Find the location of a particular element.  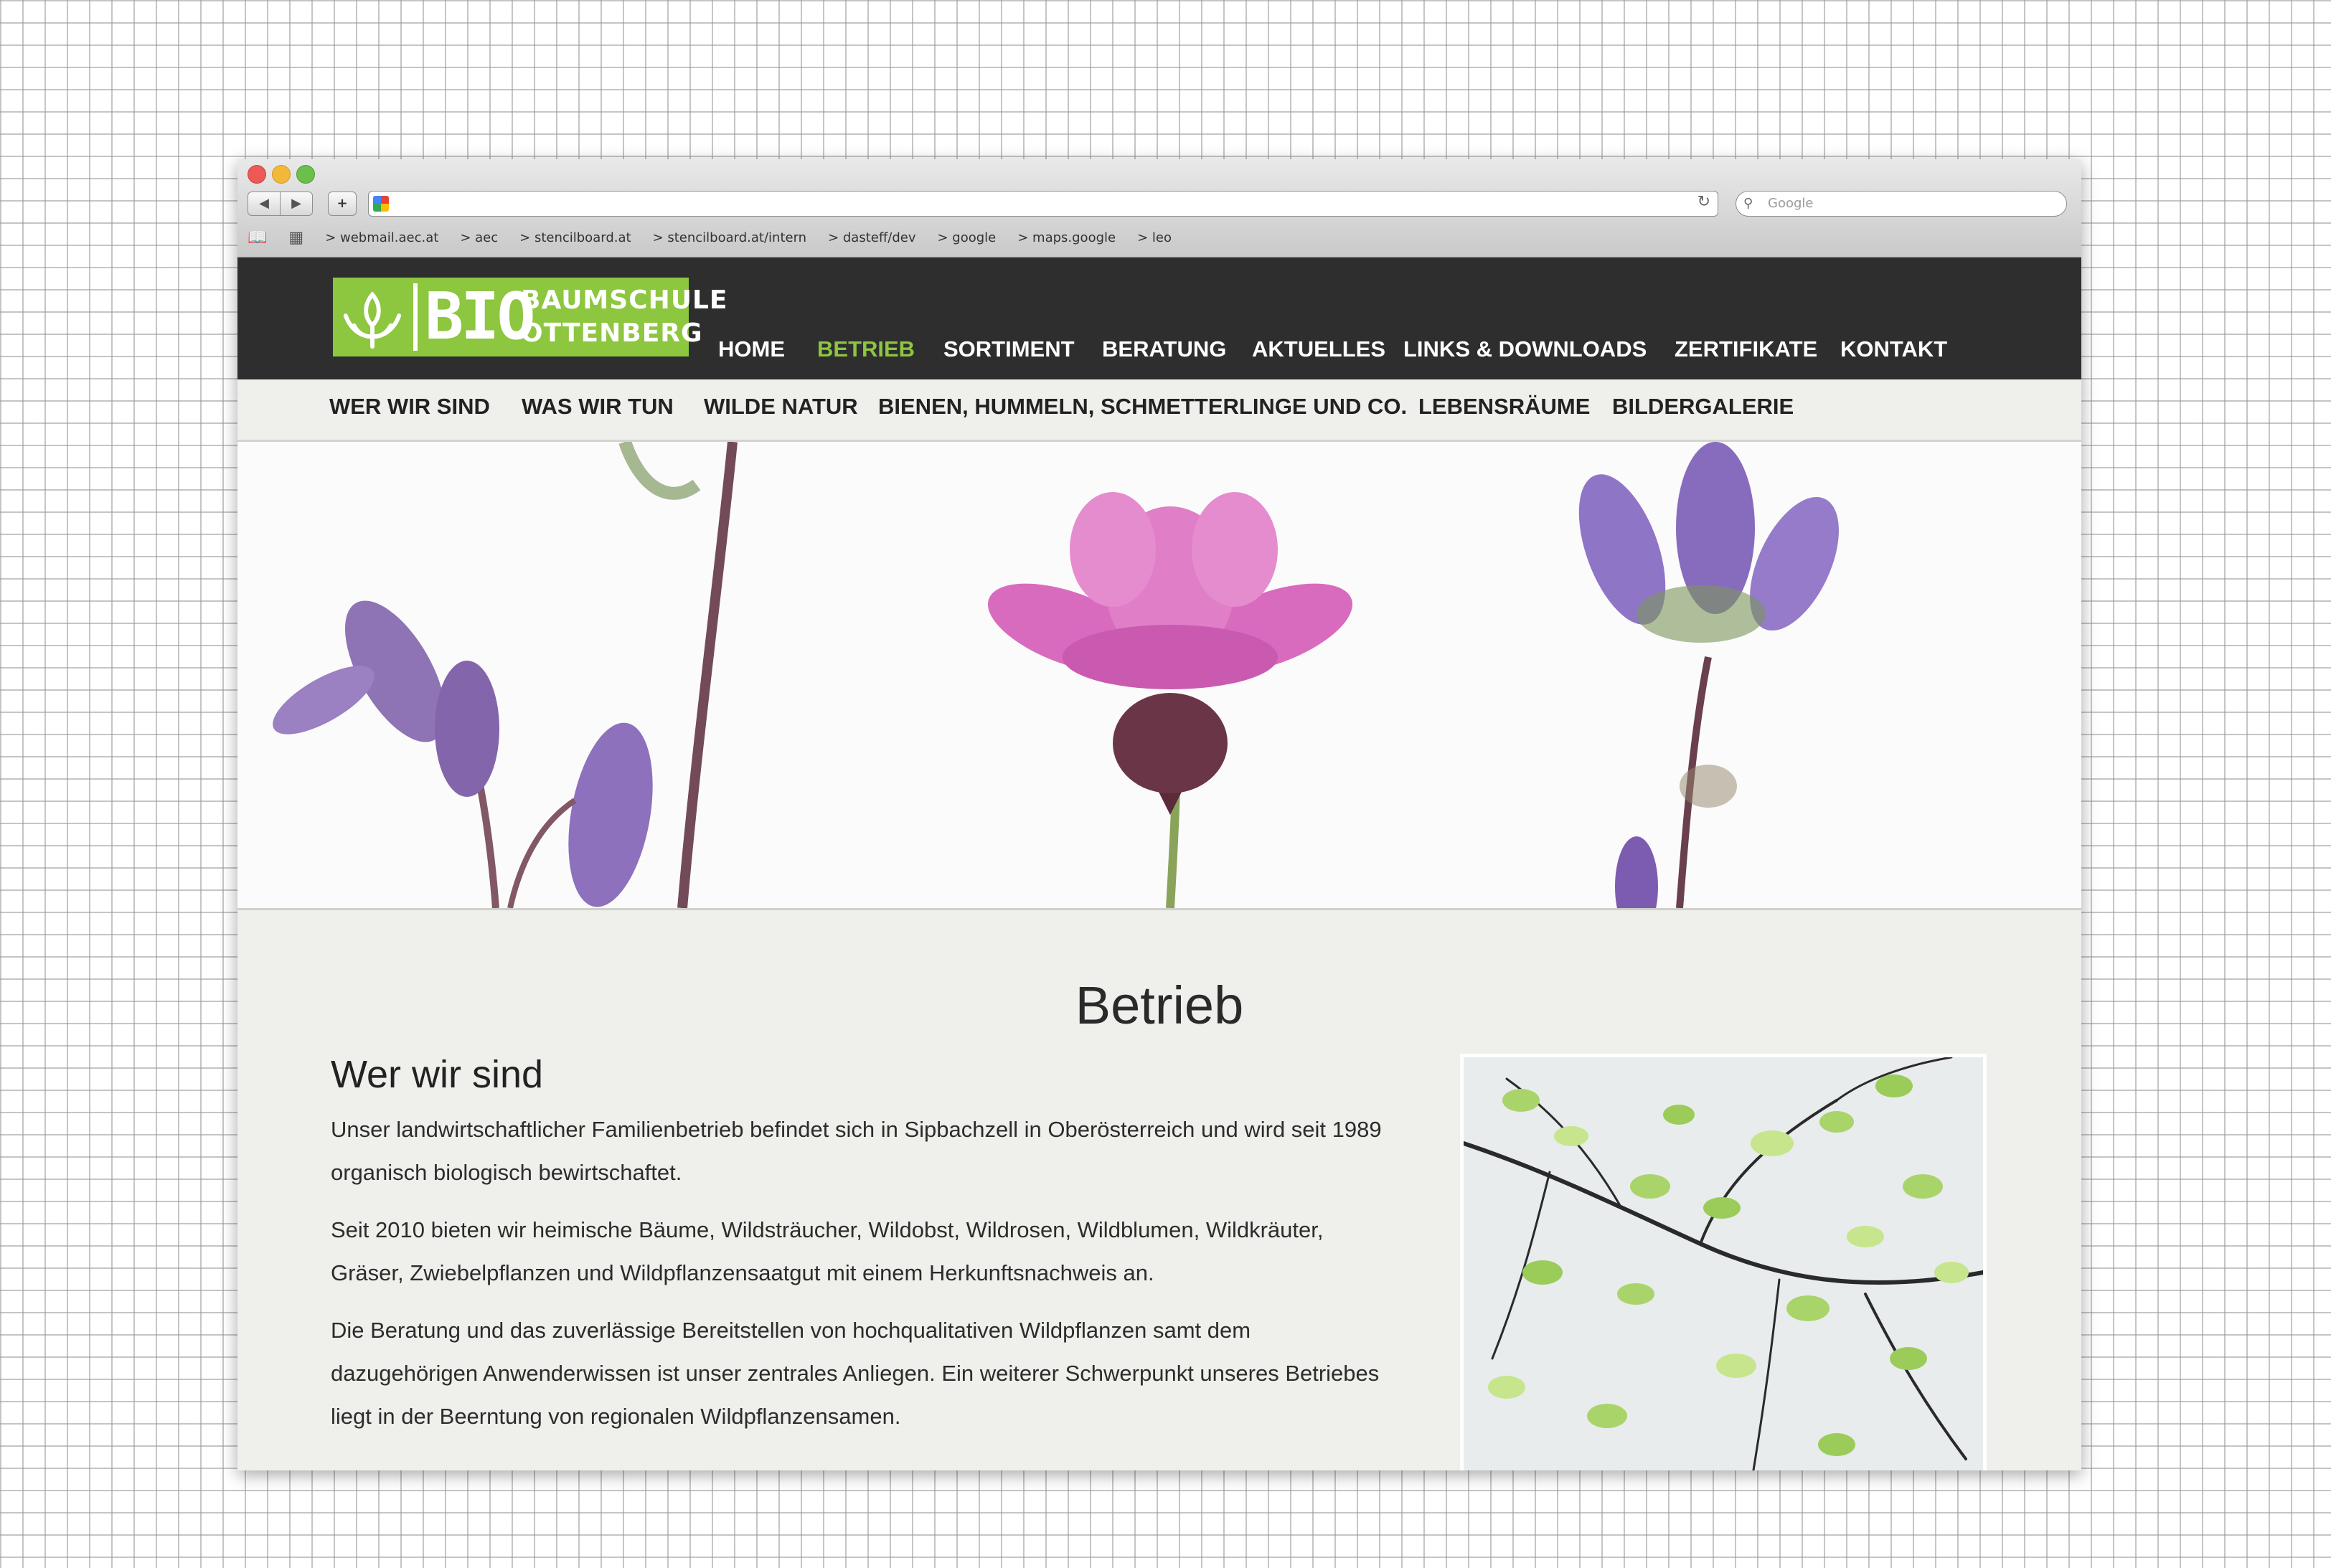

address-bar: ↻ is located at coordinates (1043, 204).